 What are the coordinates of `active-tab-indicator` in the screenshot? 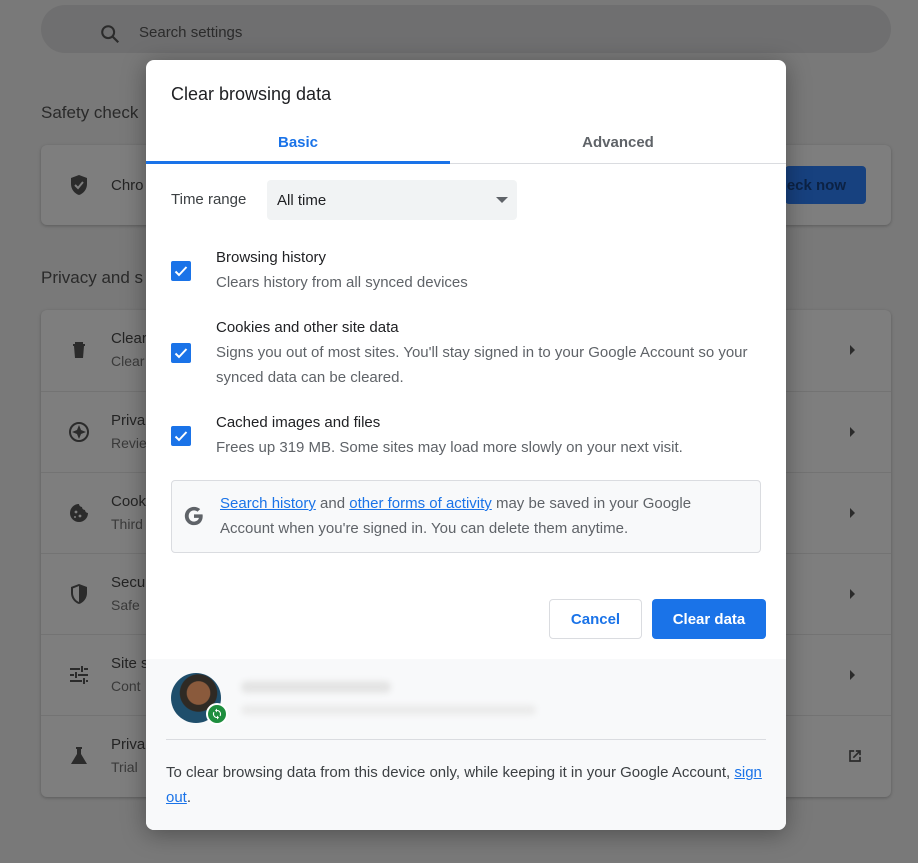 It's located at (298, 162).